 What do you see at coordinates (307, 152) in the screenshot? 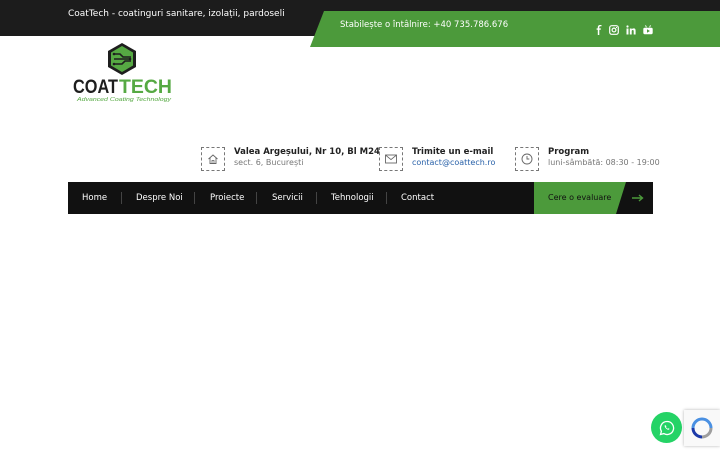
I see `address-title: Valea Argeșului, Nr 10, Bl M24` at bounding box center [307, 152].